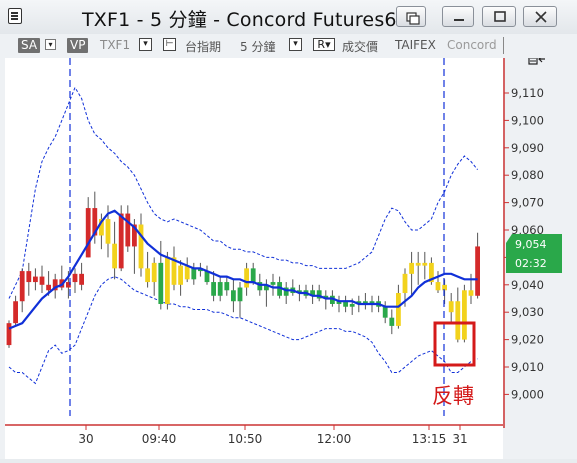 The height and width of the screenshot is (463, 577). I want to click on r-dropdown-button: R▾, so click(324, 44).